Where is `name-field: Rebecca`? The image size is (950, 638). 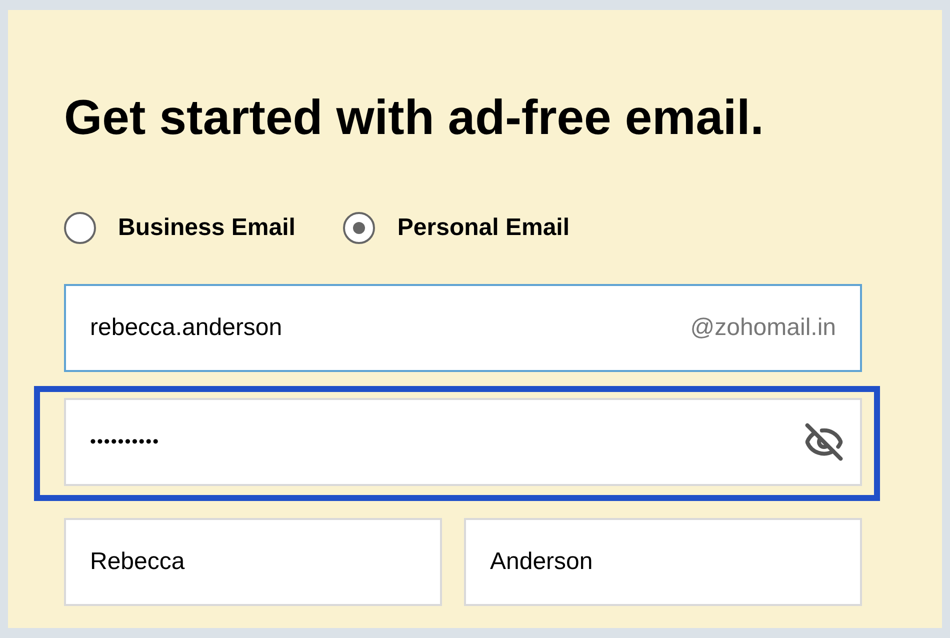 name-field: Rebecca is located at coordinates (253, 562).